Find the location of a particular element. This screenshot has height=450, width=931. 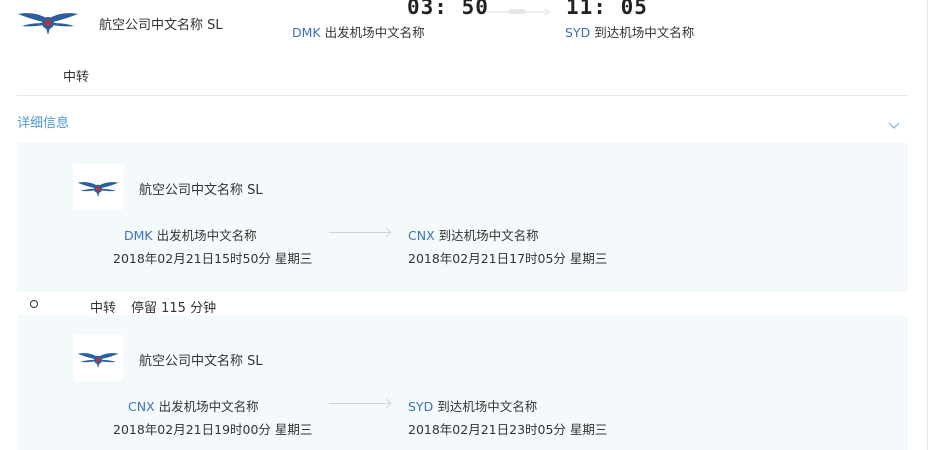

scroll-edge is located at coordinates (927, 225).